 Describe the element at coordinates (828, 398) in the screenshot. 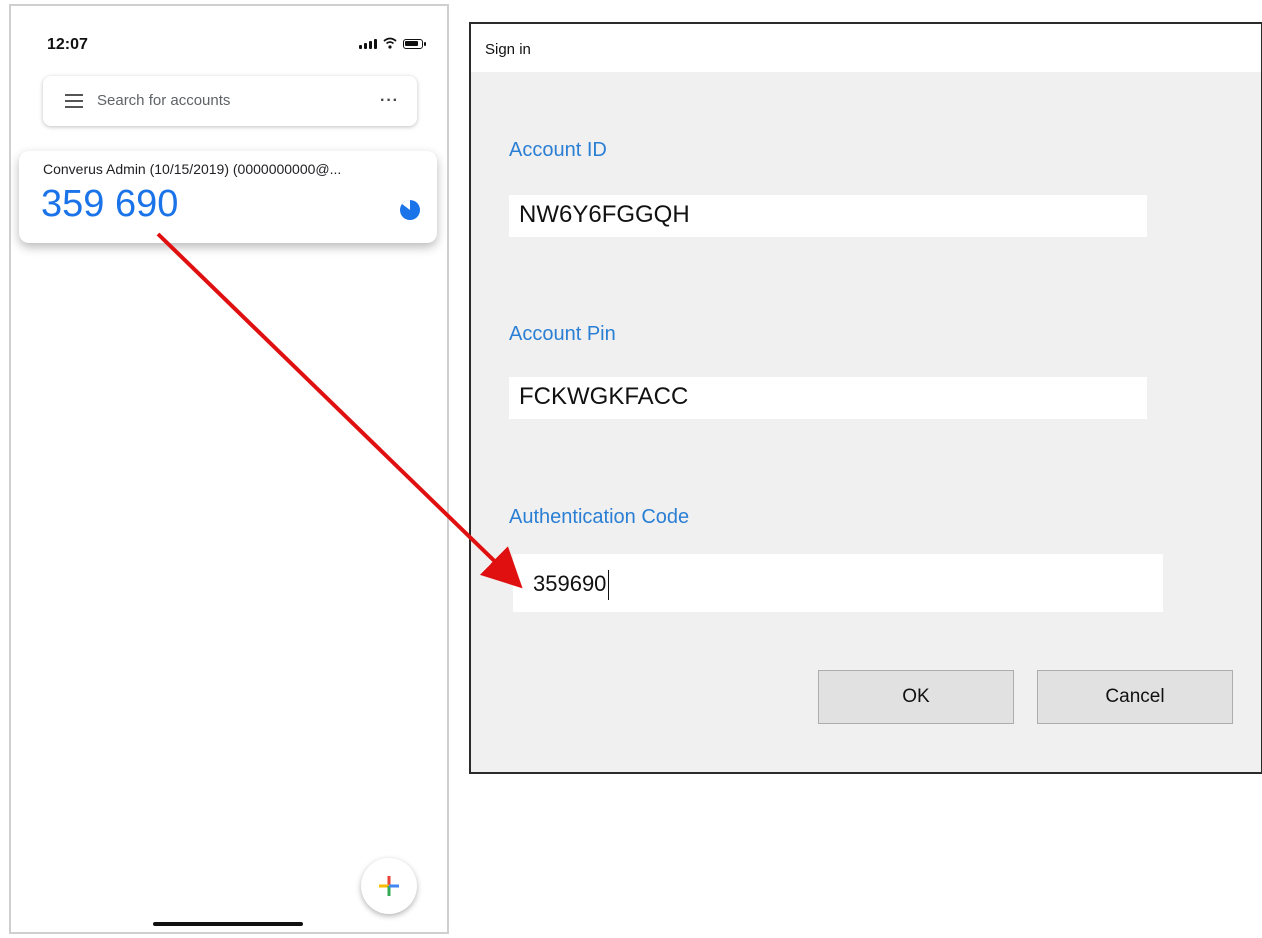

I see `account-pin-field: FCKWGKFACC` at that location.